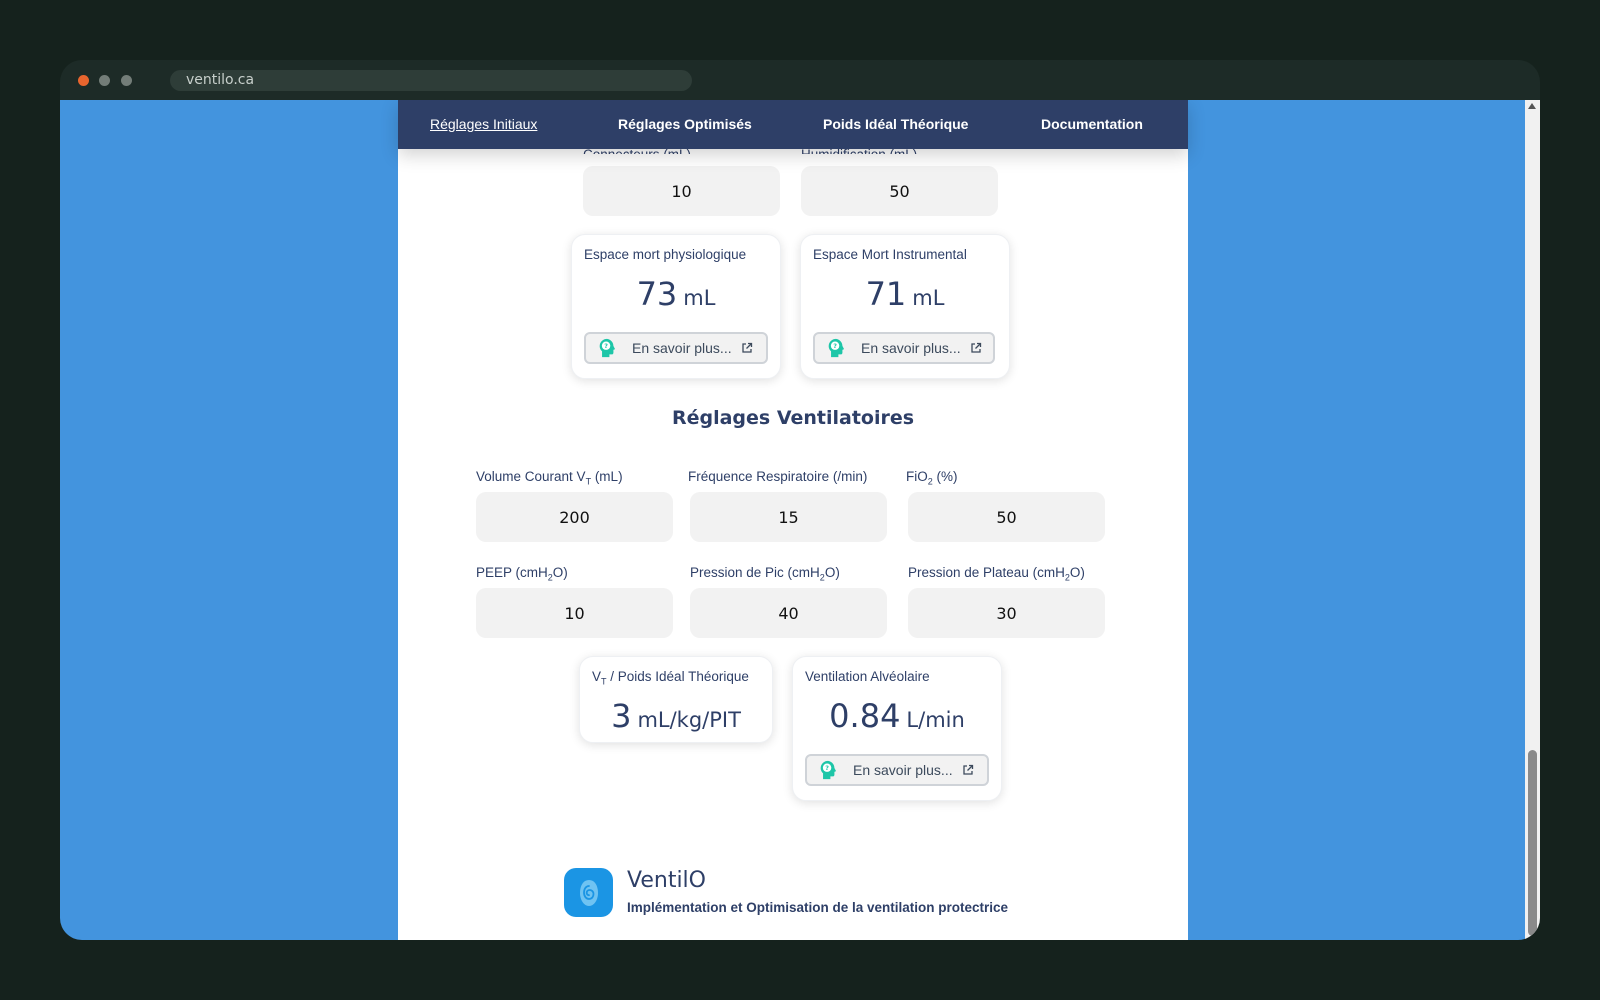 Image resolution: width=1600 pixels, height=1000 pixels. What do you see at coordinates (104, 80) in the screenshot?
I see `minimize-window-button` at bounding box center [104, 80].